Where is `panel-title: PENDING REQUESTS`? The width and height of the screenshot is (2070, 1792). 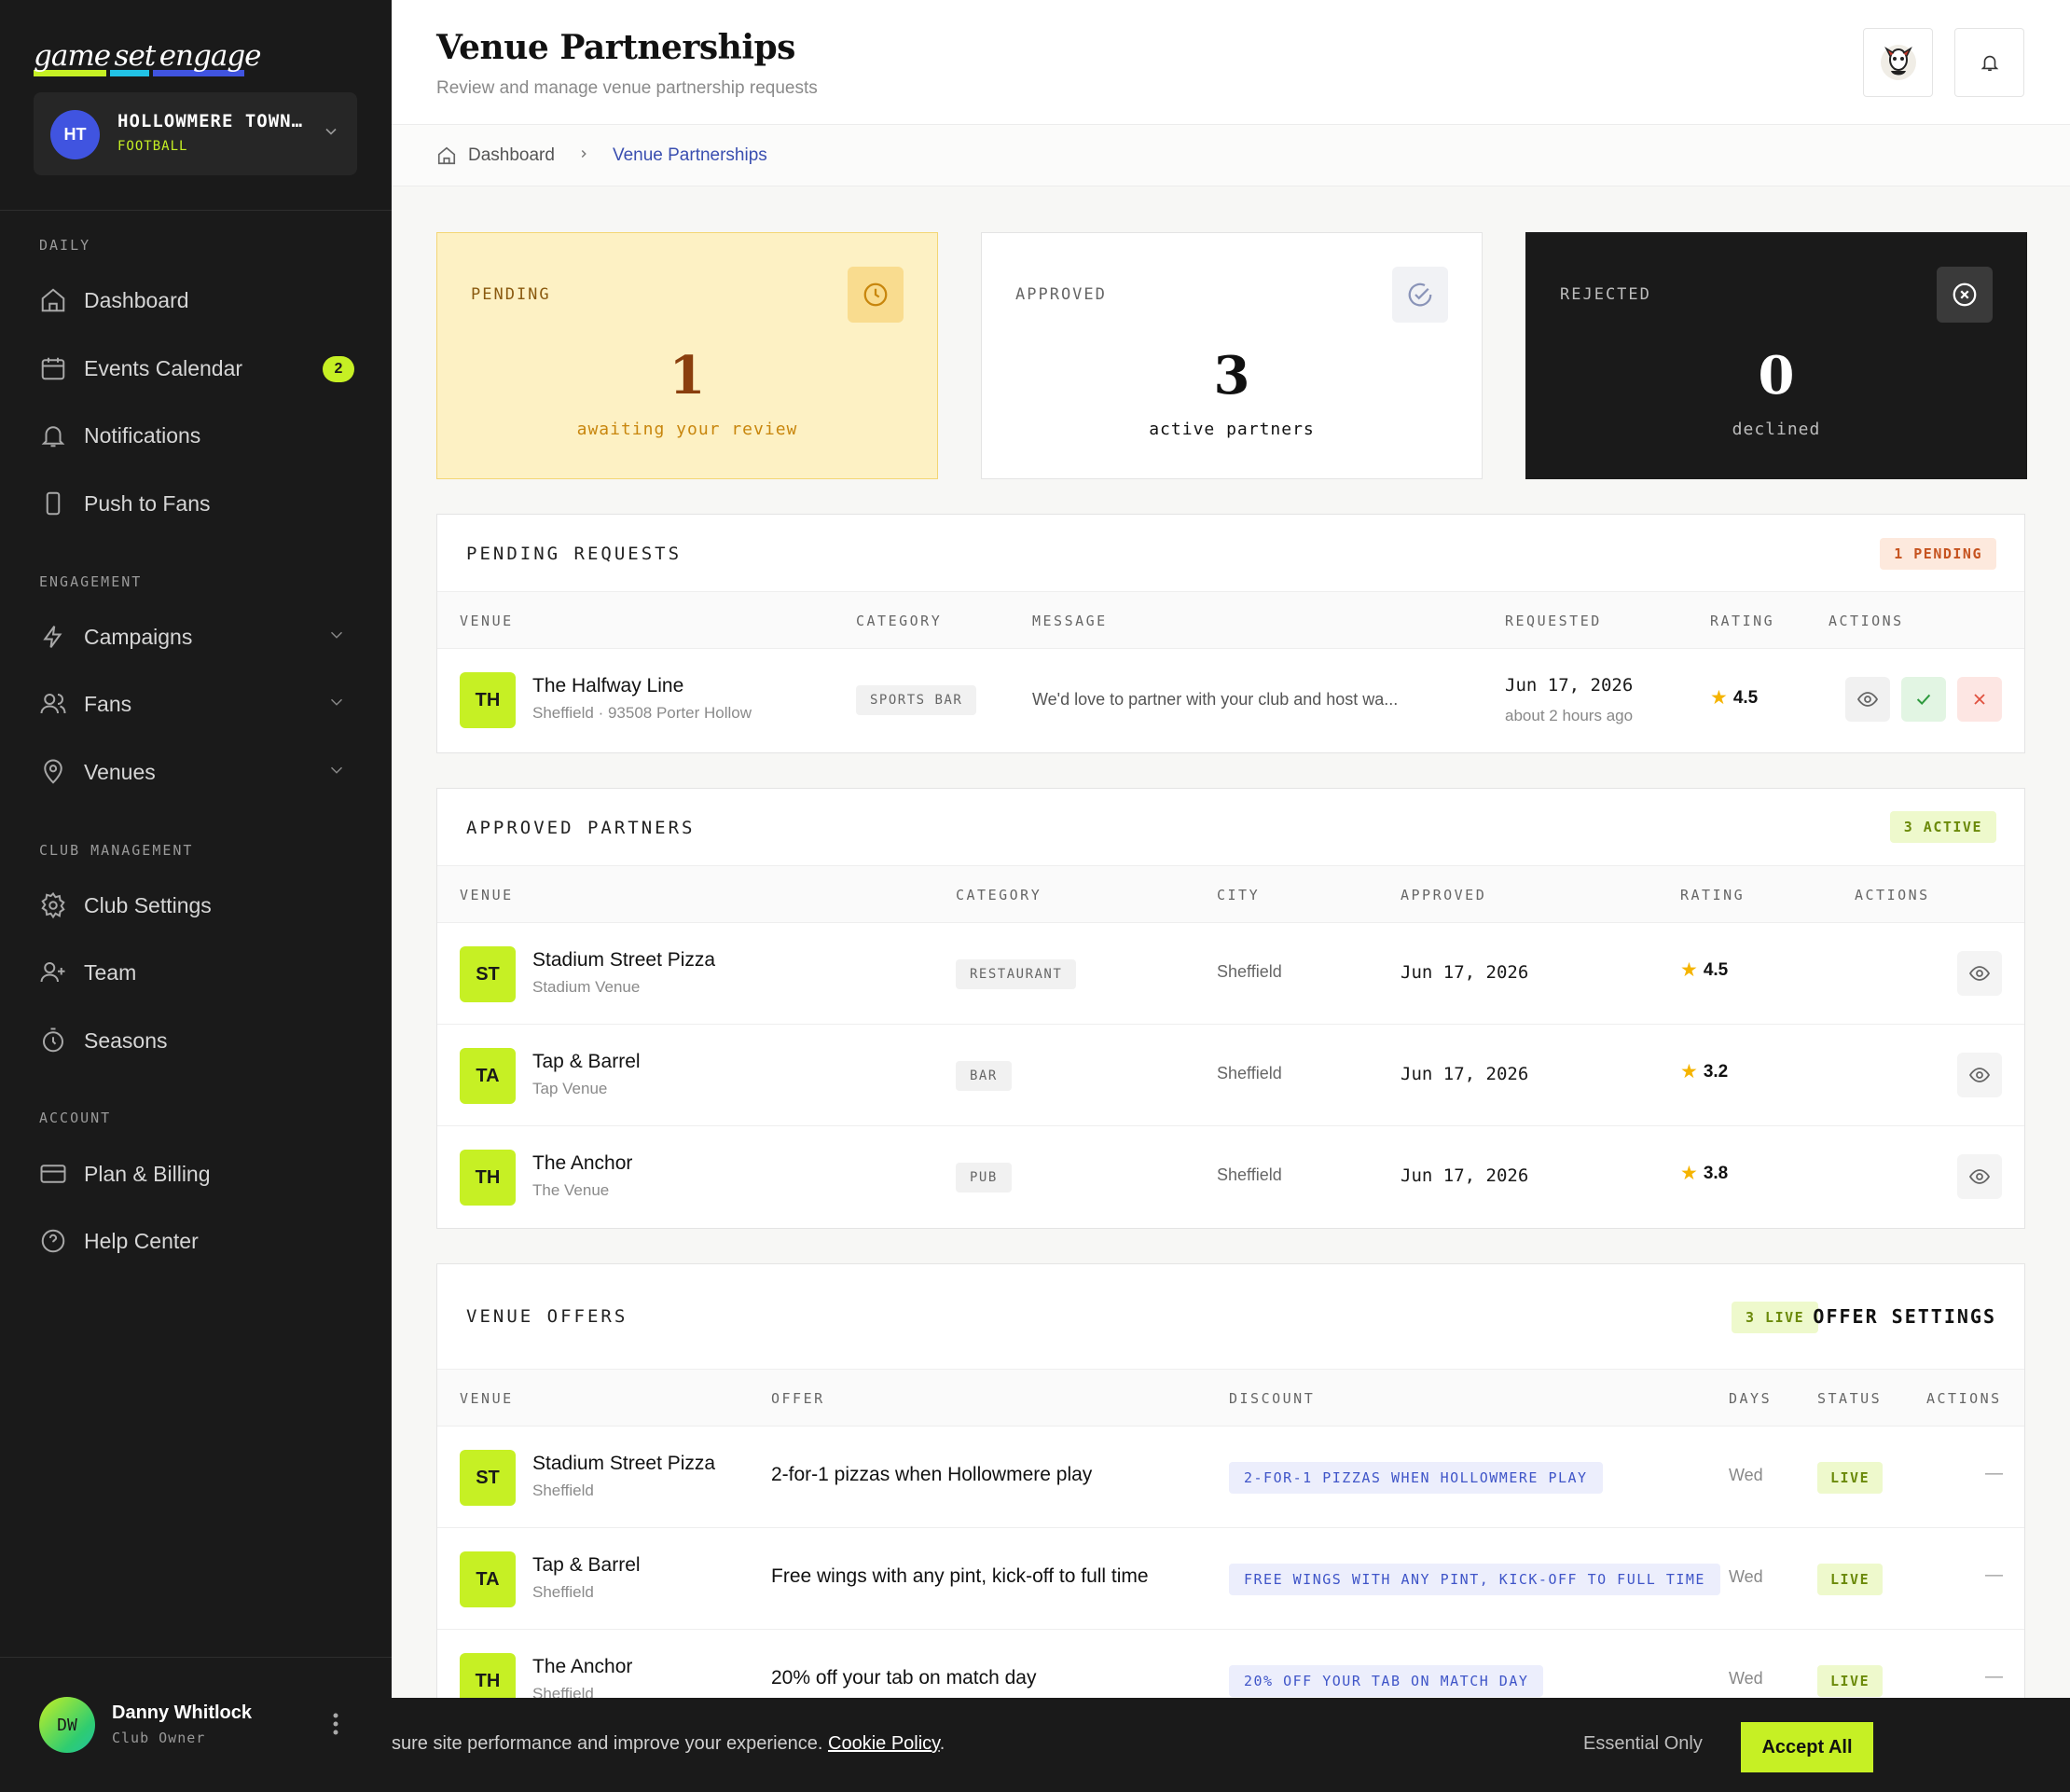
panel-title: PENDING REQUESTS is located at coordinates (575, 554).